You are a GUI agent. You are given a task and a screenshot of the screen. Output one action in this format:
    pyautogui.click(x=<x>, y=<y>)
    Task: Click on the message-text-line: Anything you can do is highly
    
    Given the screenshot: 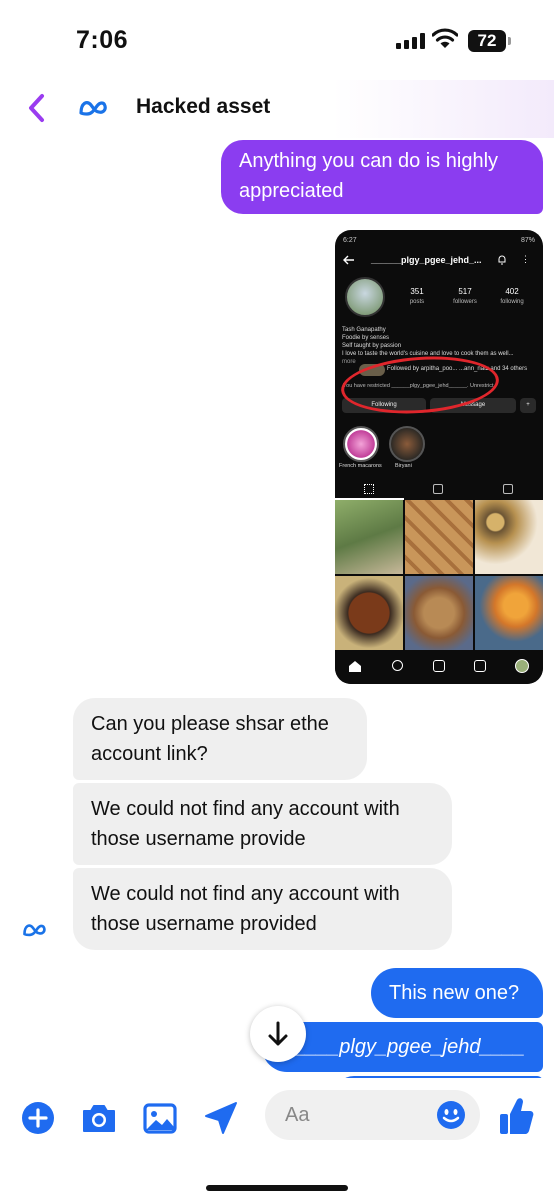 What is the action you would take?
    pyautogui.click(x=369, y=161)
    